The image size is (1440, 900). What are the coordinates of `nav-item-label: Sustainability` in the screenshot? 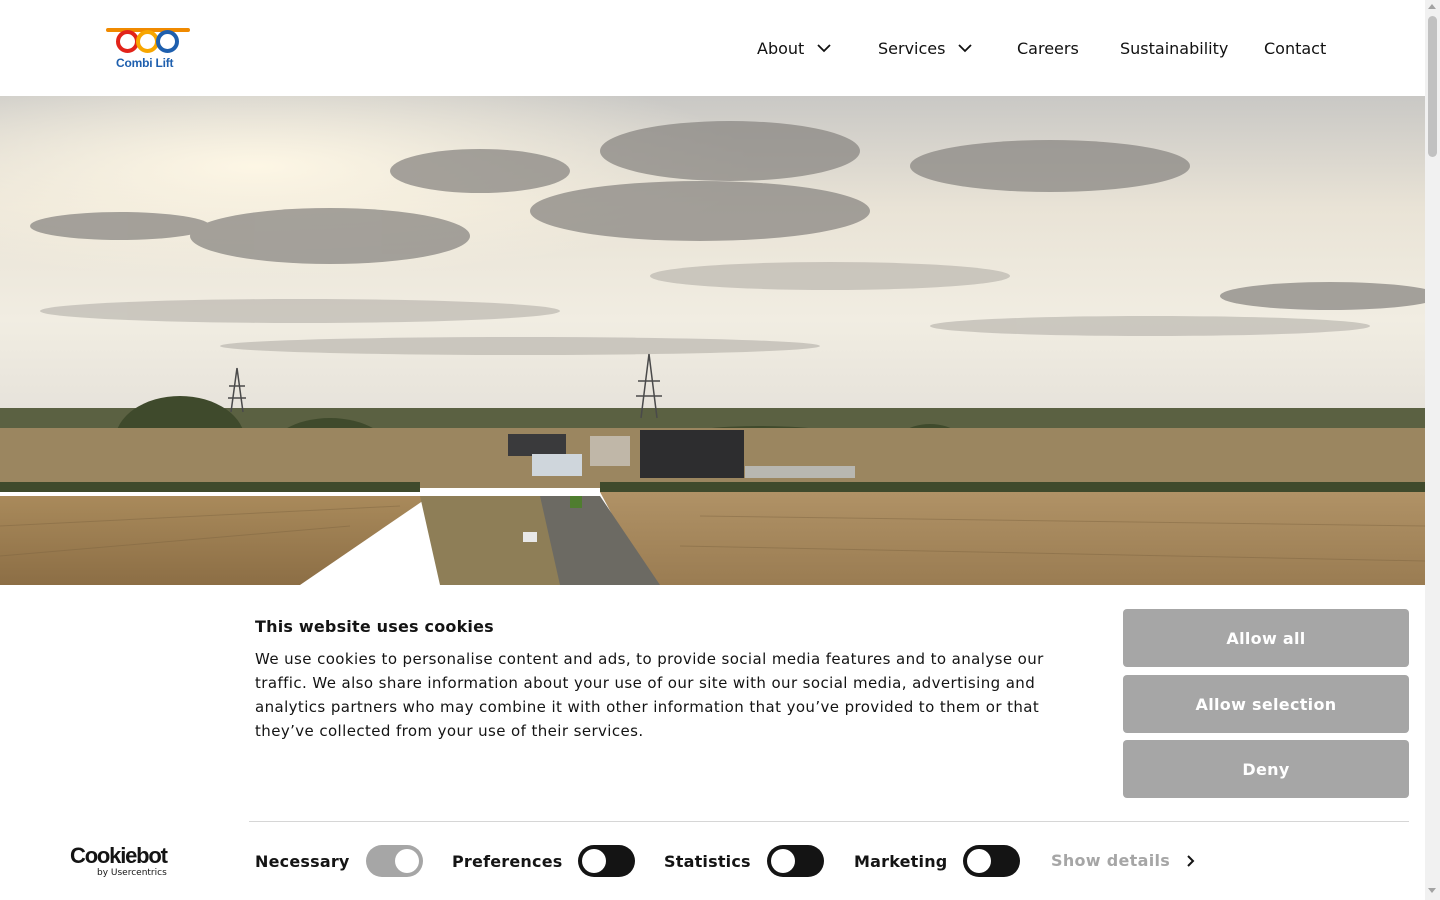 It's located at (1174, 48).